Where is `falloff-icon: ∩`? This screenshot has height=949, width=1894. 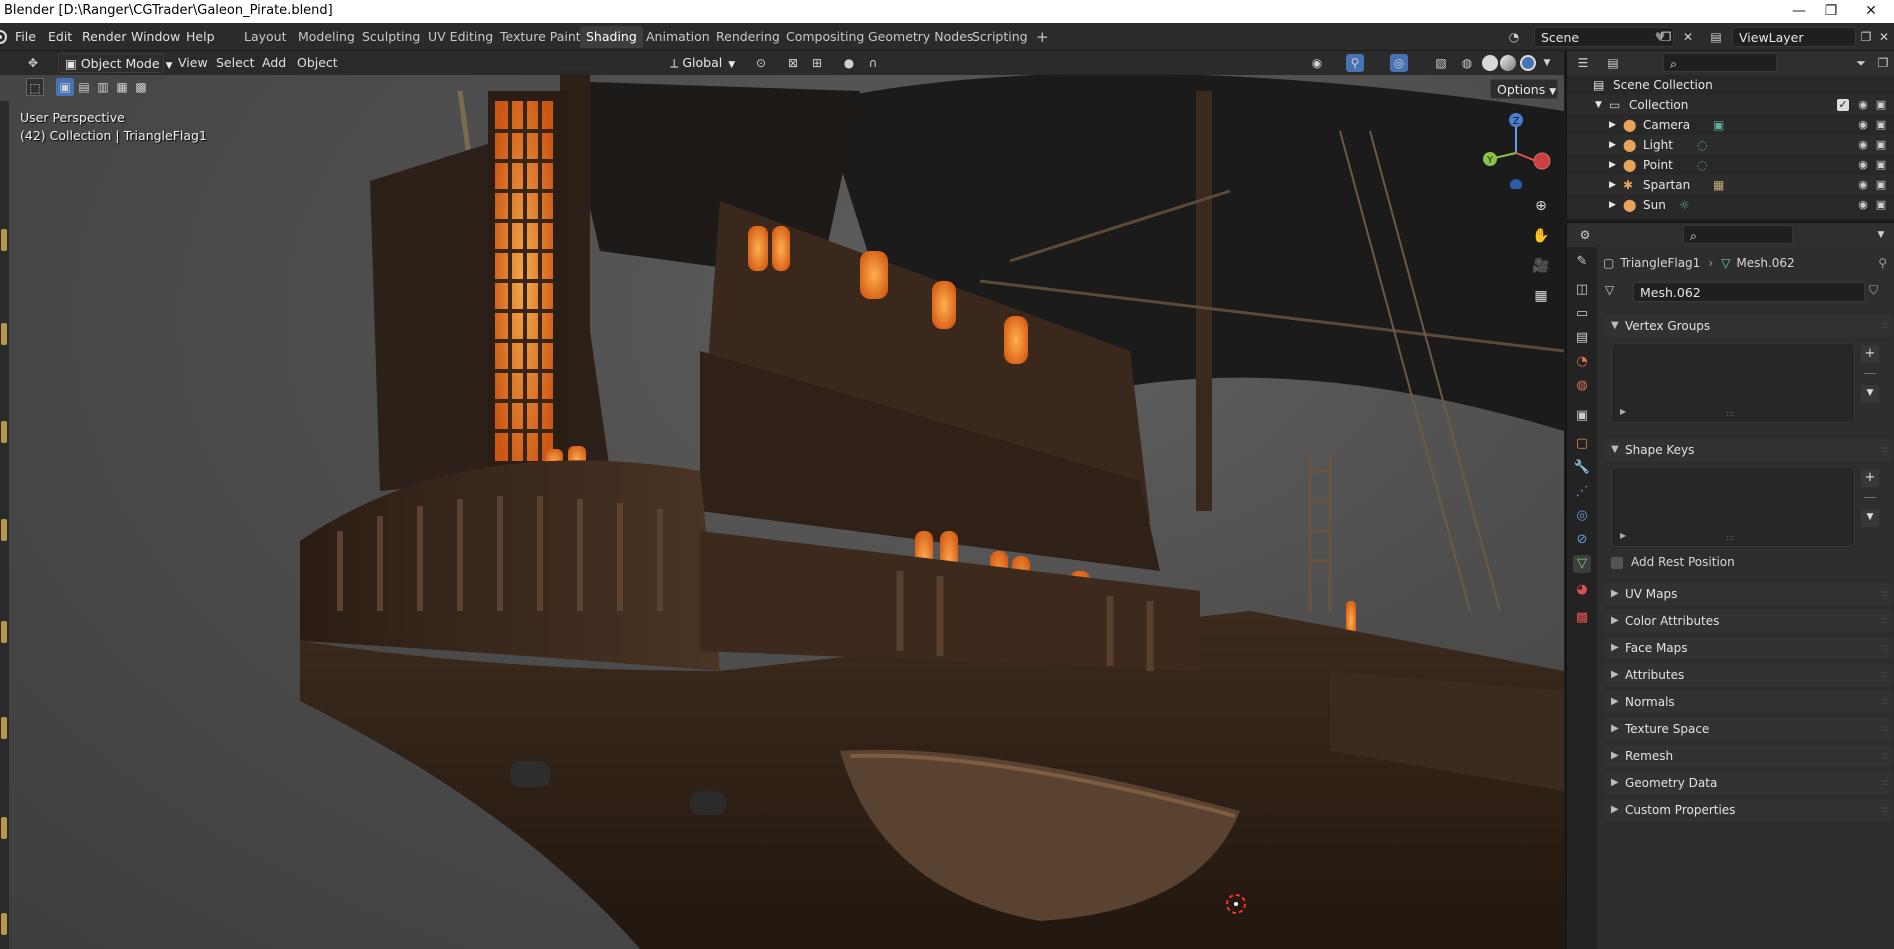
falloff-icon: ∩ is located at coordinates (873, 63).